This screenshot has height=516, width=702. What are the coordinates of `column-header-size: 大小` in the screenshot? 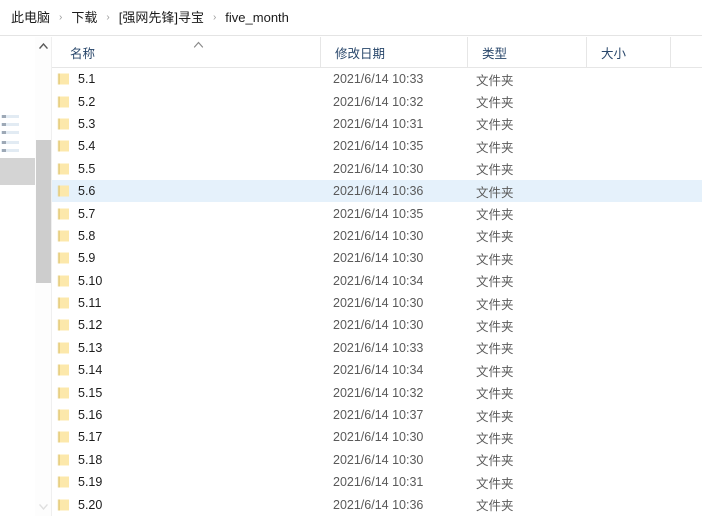 It's located at (628, 52).